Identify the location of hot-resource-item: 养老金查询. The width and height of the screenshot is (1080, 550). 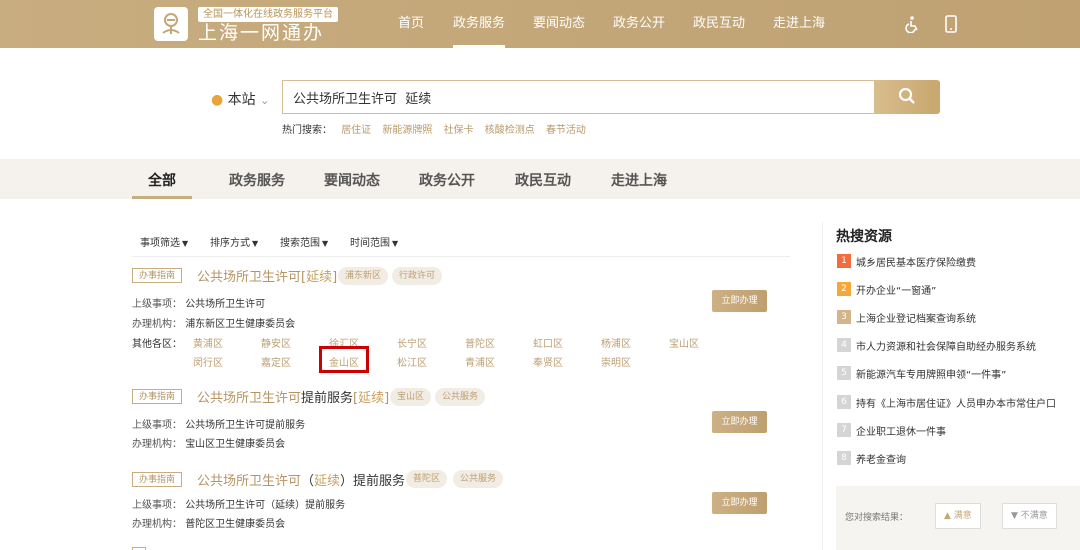
(963, 458).